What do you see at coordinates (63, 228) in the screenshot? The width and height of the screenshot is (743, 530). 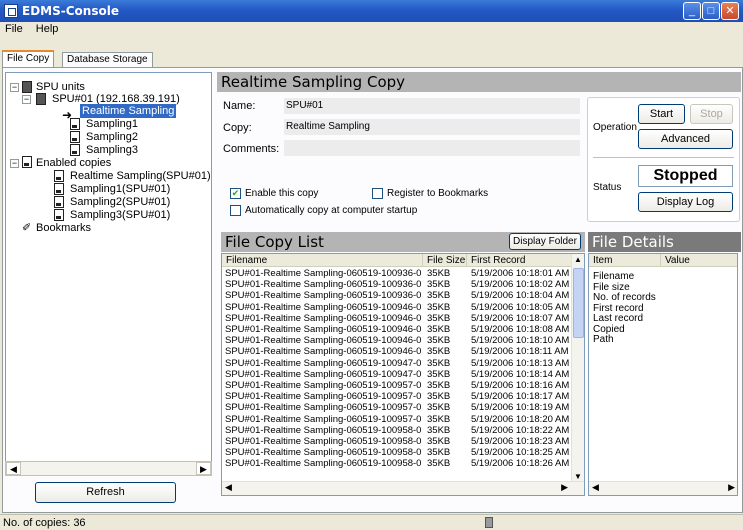 I see `tree-bookmarks: Bookmarks` at bounding box center [63, 228].